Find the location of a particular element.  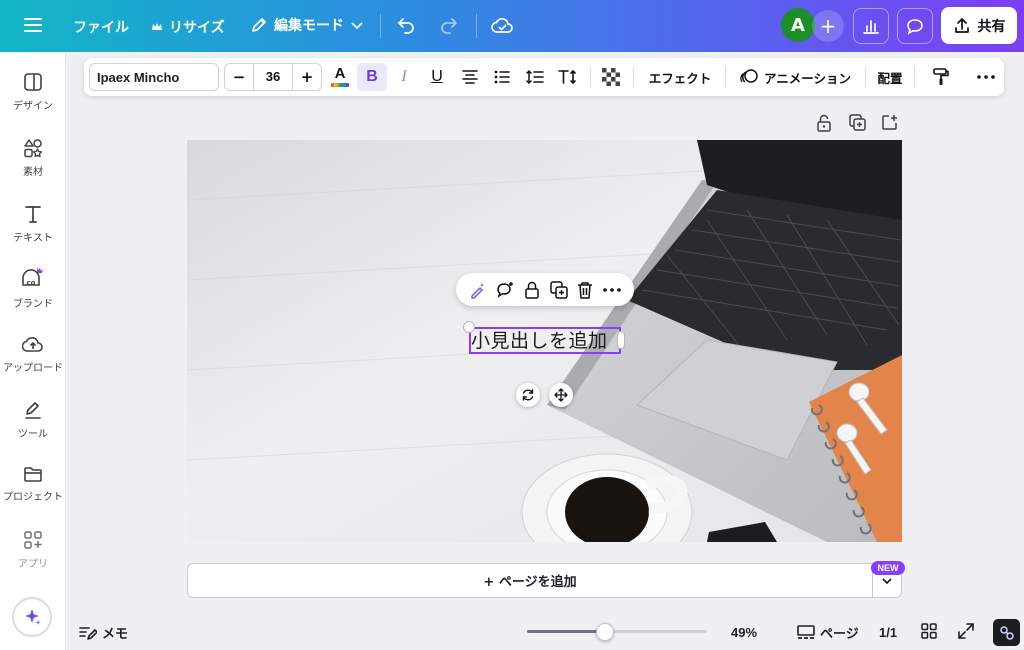

pages-button: ページ is located at coordinates (828, 632).